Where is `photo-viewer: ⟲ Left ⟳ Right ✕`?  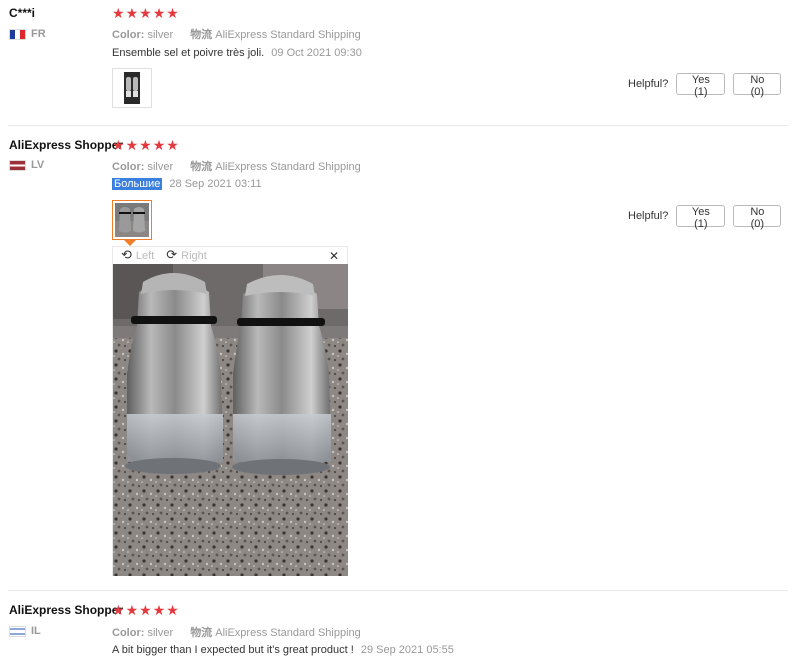
photo-viewer: ⟲ Left ⟳ Right ✕ is located at coordinates (230, 411).